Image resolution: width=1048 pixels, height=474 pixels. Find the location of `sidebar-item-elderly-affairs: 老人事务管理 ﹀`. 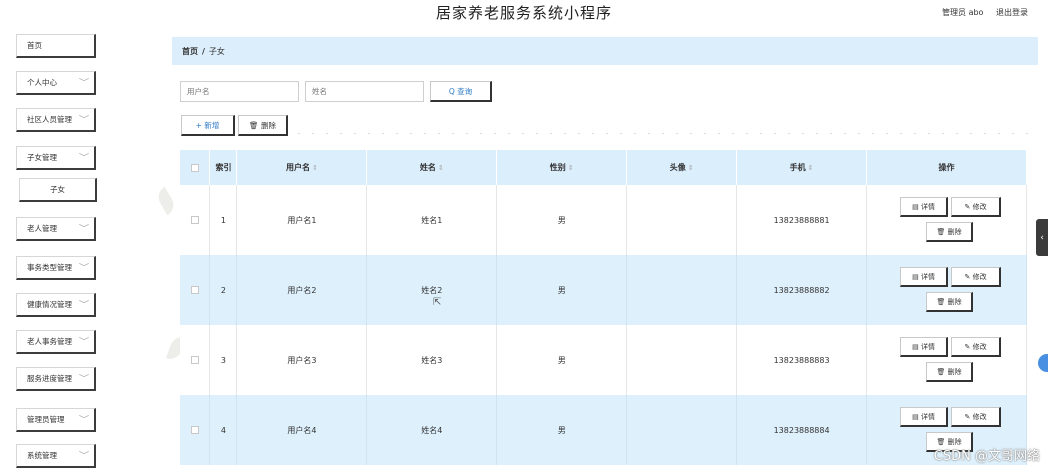

sidebar-item-elderly-affairs: 老人事务管理 ﹀ is located at coordinates (56, 342).